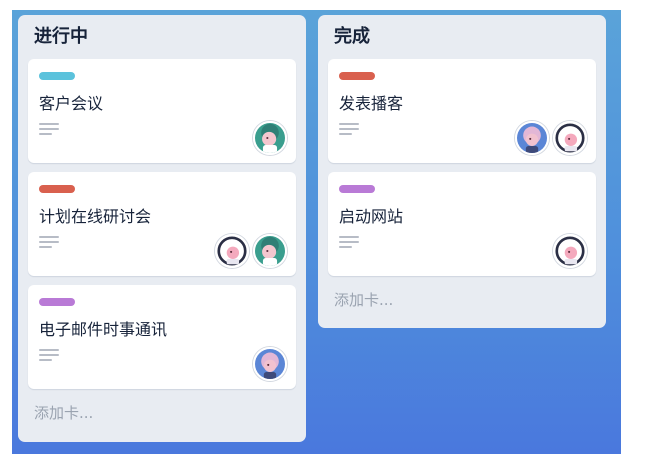 This screenshot has height=471, width=655. What do you see at coordinates (462, 111) in the screenshot?
I see `card-publish-podcast: 发表播客` at bounding box center [462, 111].